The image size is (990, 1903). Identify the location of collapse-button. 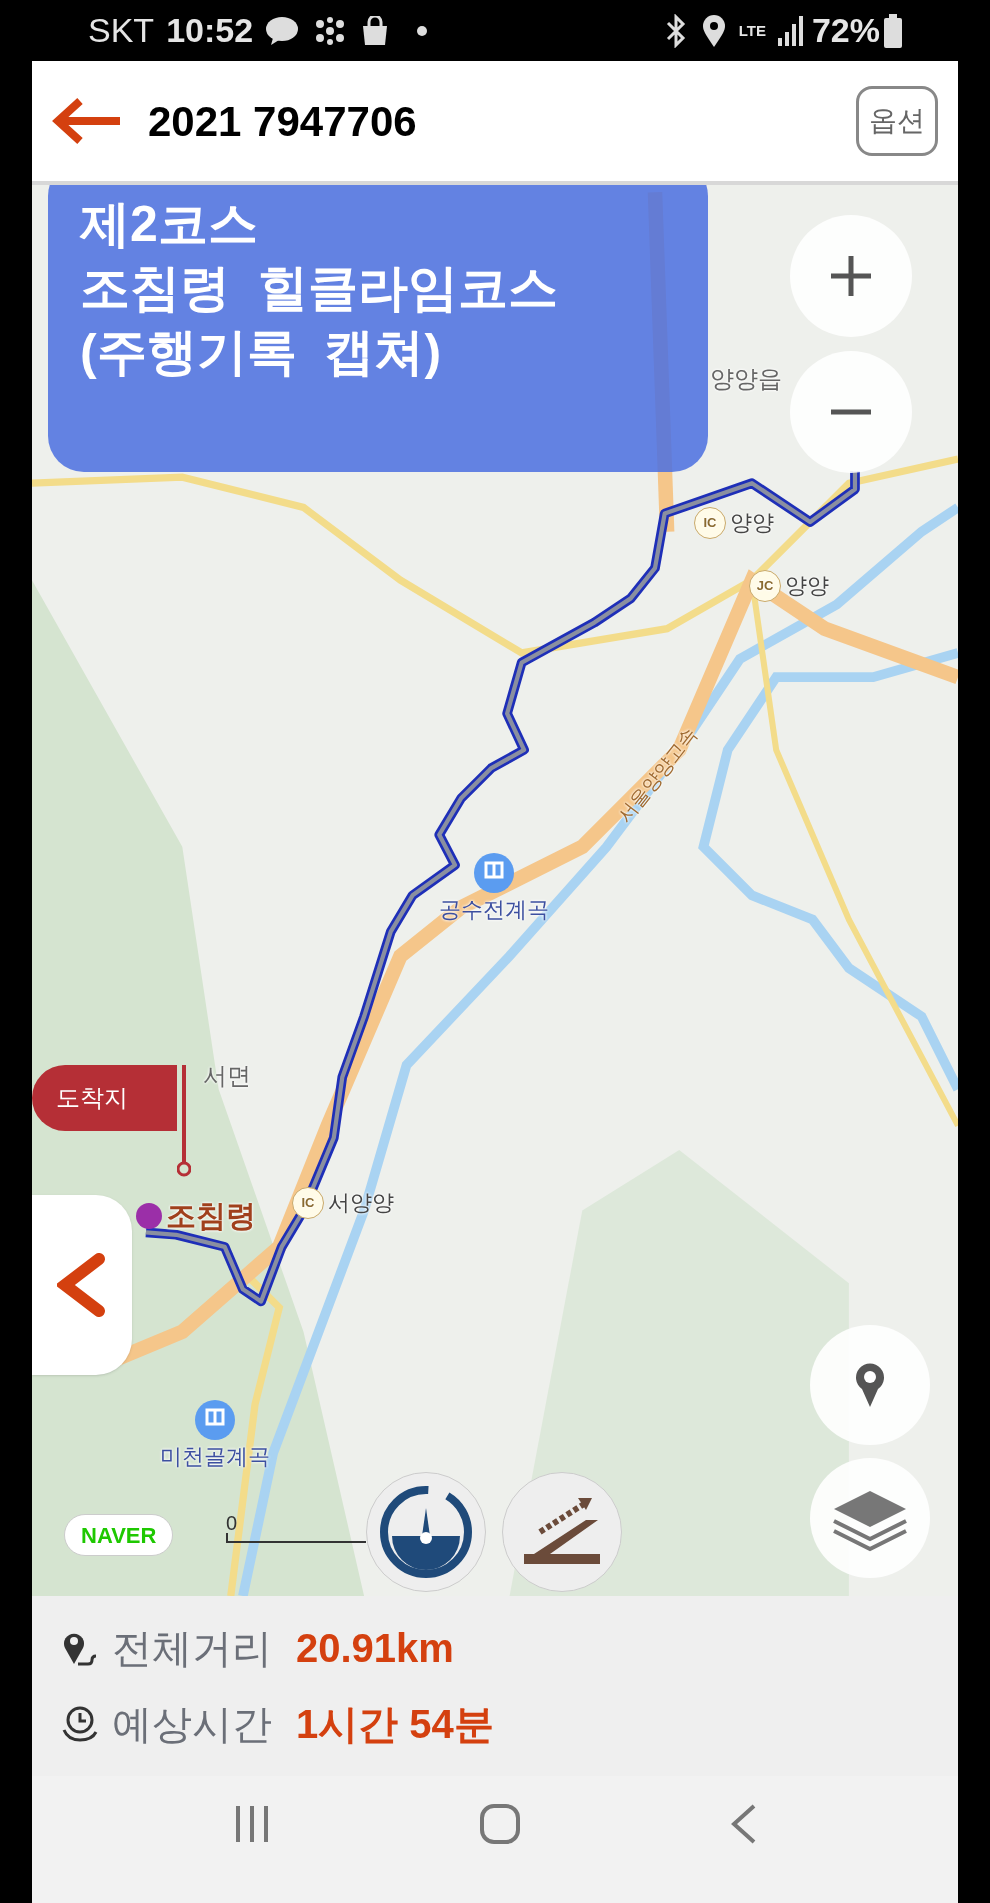
(82, 1285).